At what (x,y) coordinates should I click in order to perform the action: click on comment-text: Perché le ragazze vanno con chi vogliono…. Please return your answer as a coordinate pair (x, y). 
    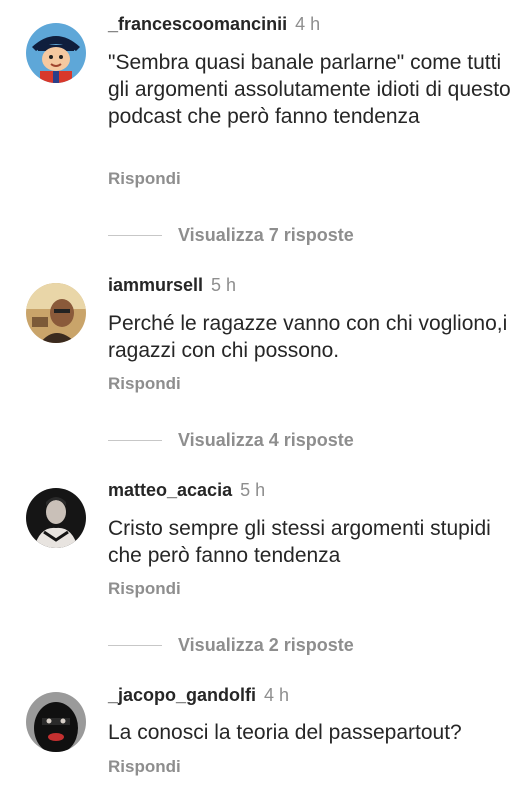
    Looking at the image, I should click on (308, 337).